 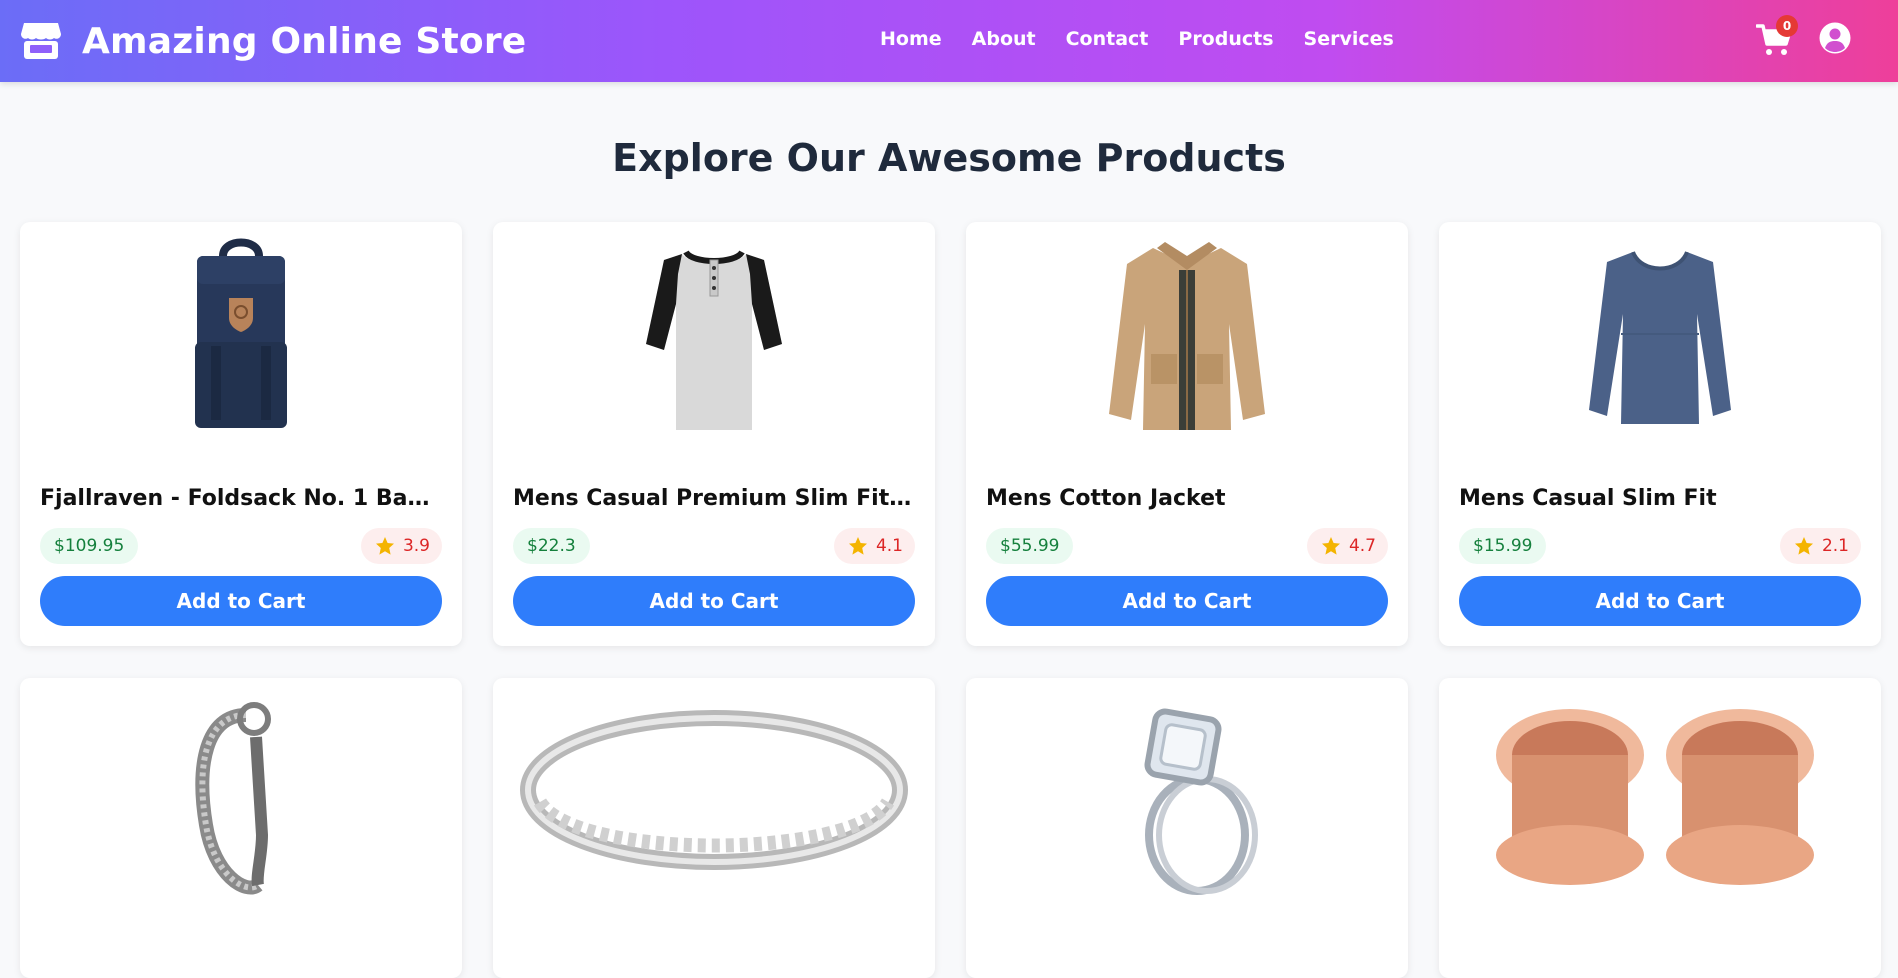 What do you see at coordinates (1655, 797) in the screenshot?
I see `plugs-image` at bounding box center [1655, 797].